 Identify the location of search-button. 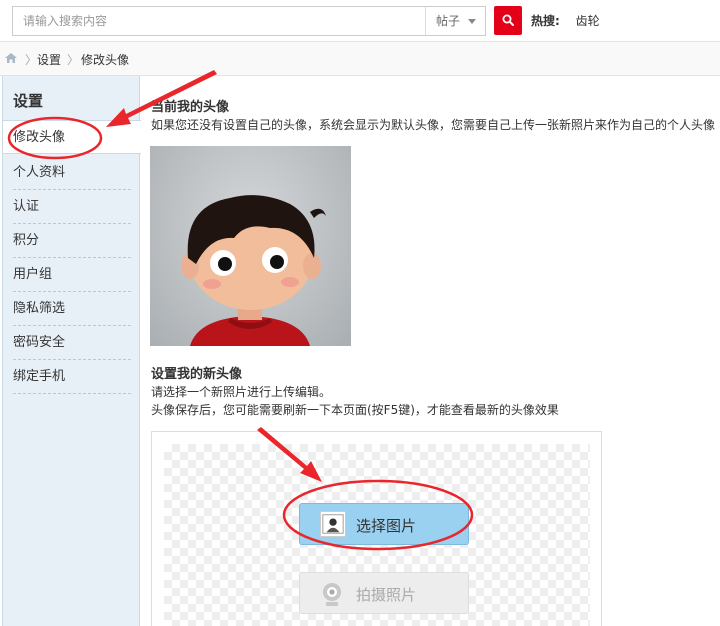
(508, 20).